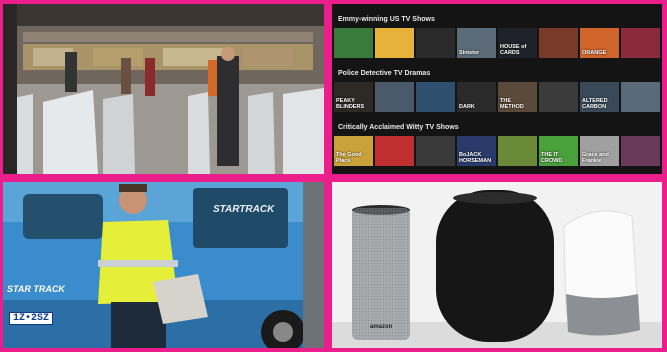 This screenshot has width=667, height=352. Describe the element at coordinates (513, 50) in the screenshot. I see `show-tile-title: HOUSE of CARDS` at that location.